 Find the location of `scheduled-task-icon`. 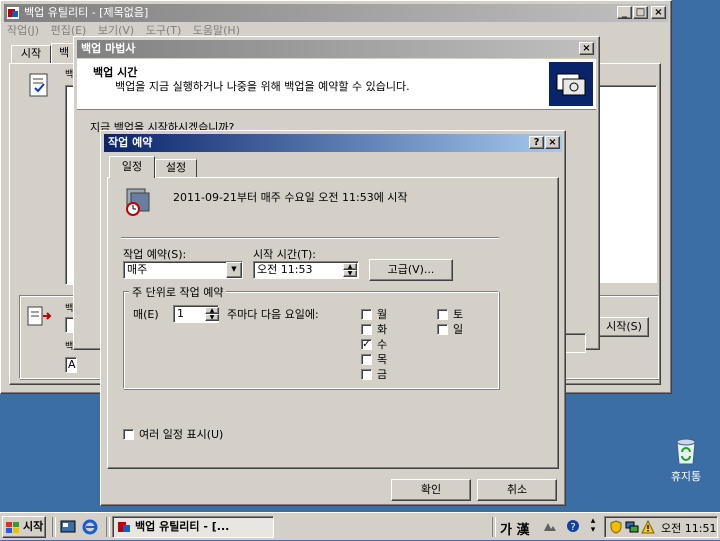

scheduled-task-icon is located at coordinates (139, 201).